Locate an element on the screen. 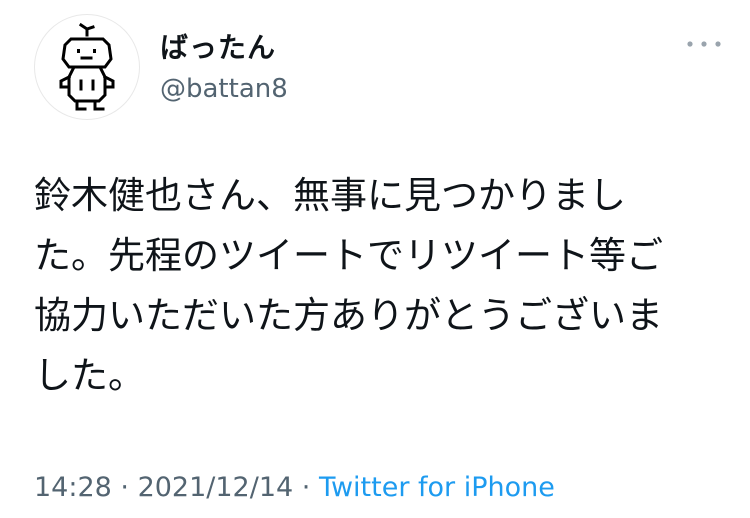 This screenshot has width=750, height=518. tweet-source-link: Twitter for iPhone is located at coordinates (437, 487).